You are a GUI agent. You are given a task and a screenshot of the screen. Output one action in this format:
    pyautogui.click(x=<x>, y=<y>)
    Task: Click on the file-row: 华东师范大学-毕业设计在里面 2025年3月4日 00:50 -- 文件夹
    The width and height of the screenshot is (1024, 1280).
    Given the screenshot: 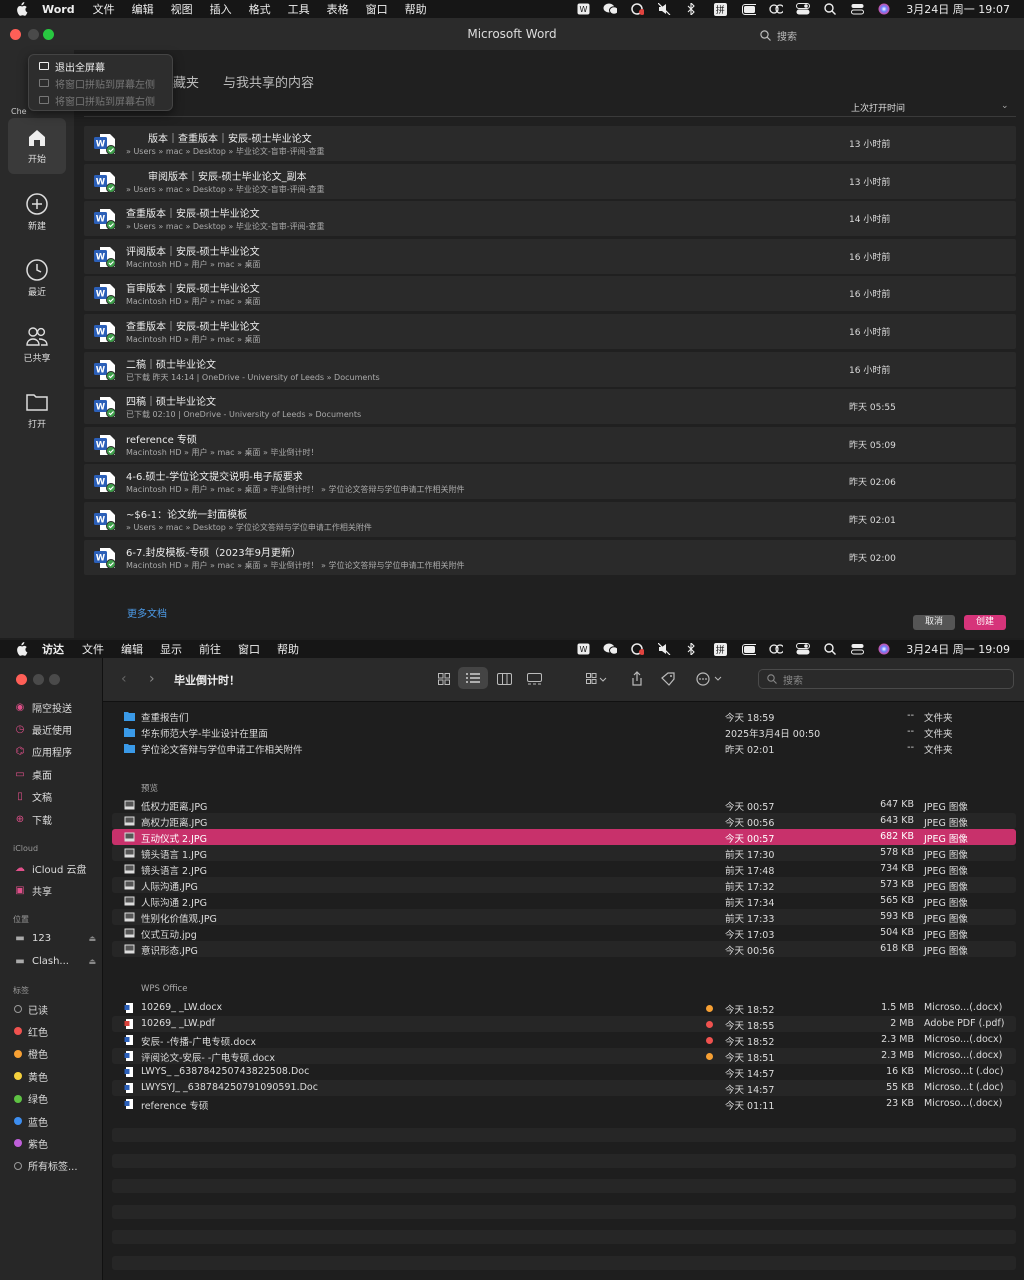 What is the action you would take?
    pyautogui.click(x=564, y=732)
    